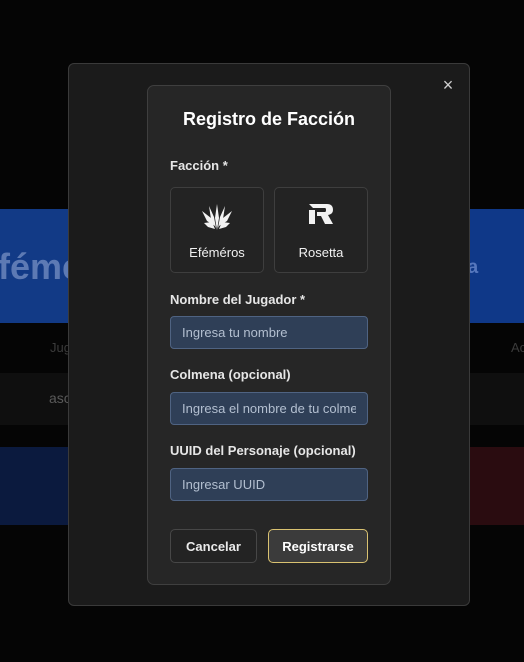 The height and width of the screenshot is (662, 524). I want to click on player-name-input, so click(269, 332).